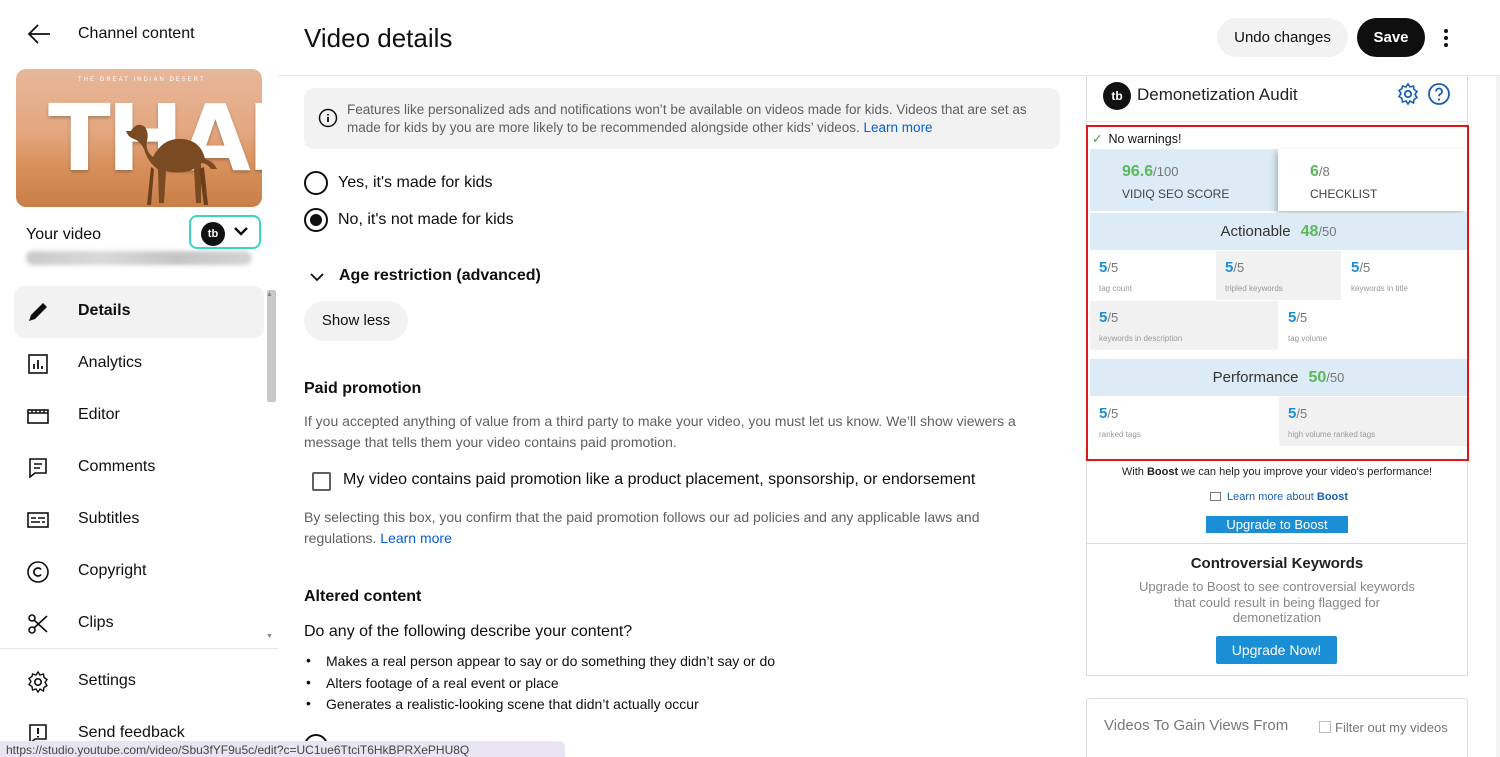 This screenshot has height=757, width=1500. I want to click on status-badge: ✓ No warnings!, so click(1137, 139).